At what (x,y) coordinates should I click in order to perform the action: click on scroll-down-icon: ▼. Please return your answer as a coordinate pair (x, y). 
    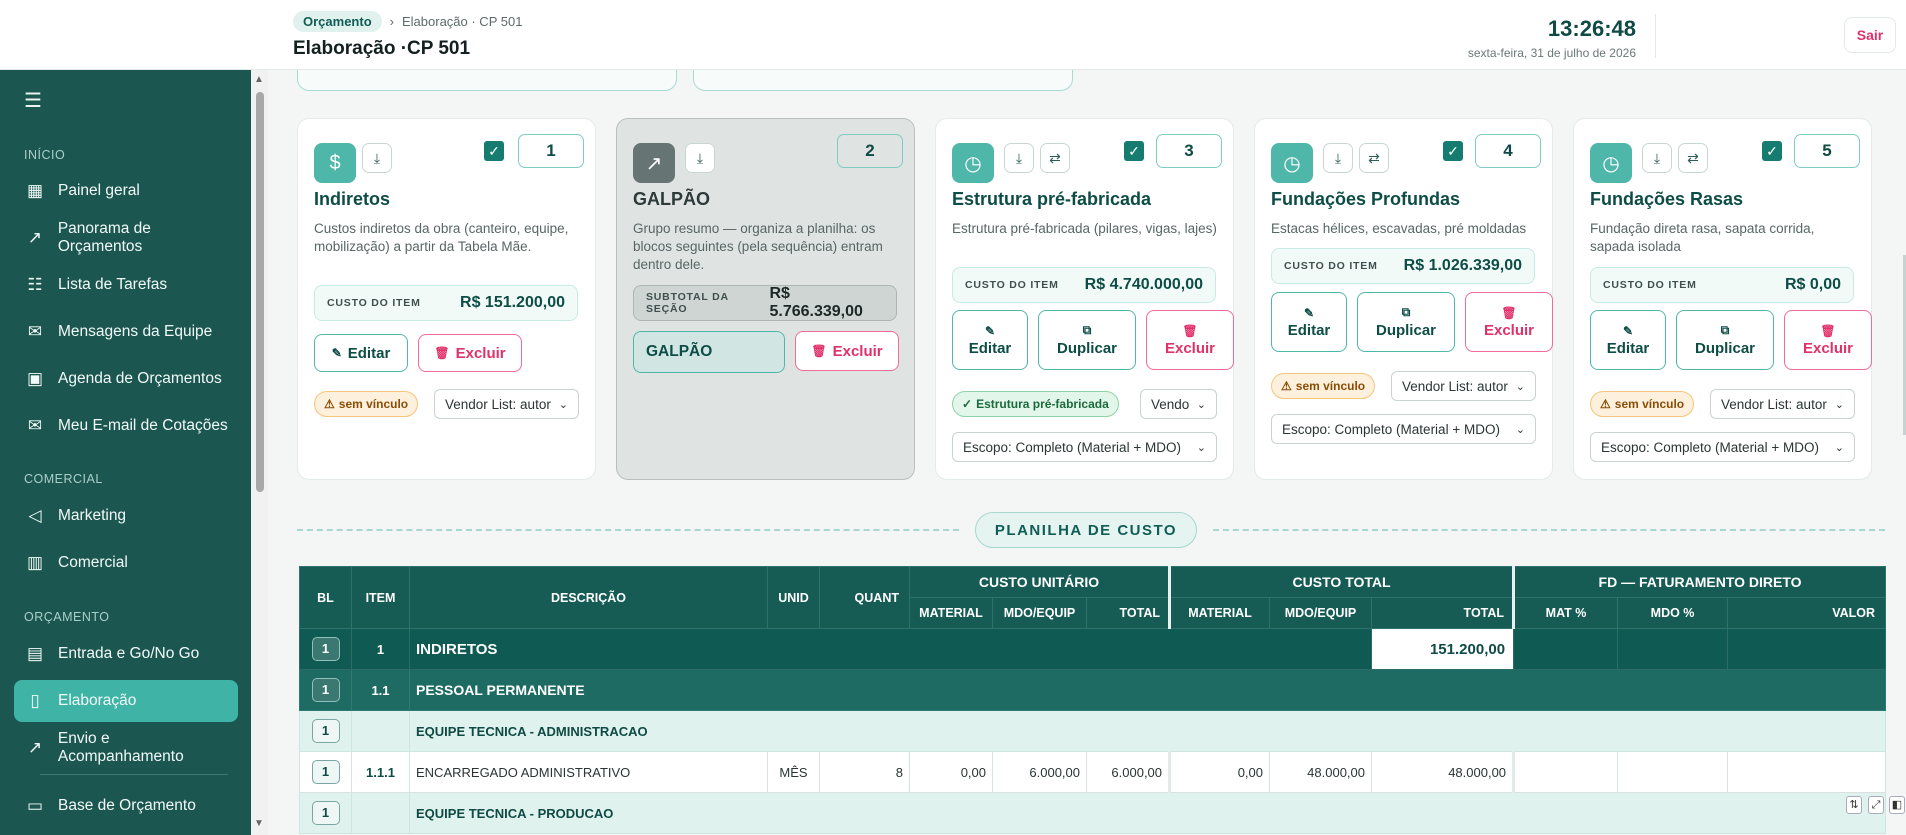
    Looking at the image, I should click on (259, 823).